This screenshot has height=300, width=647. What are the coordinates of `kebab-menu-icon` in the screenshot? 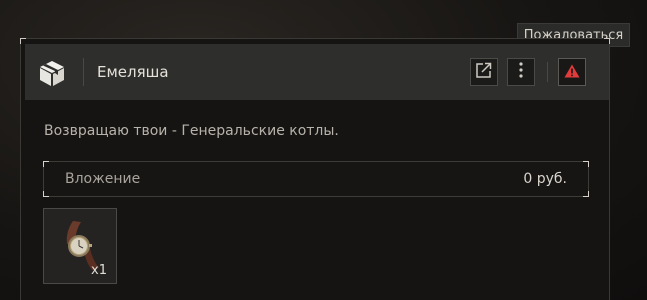 It's located at (521, 72).